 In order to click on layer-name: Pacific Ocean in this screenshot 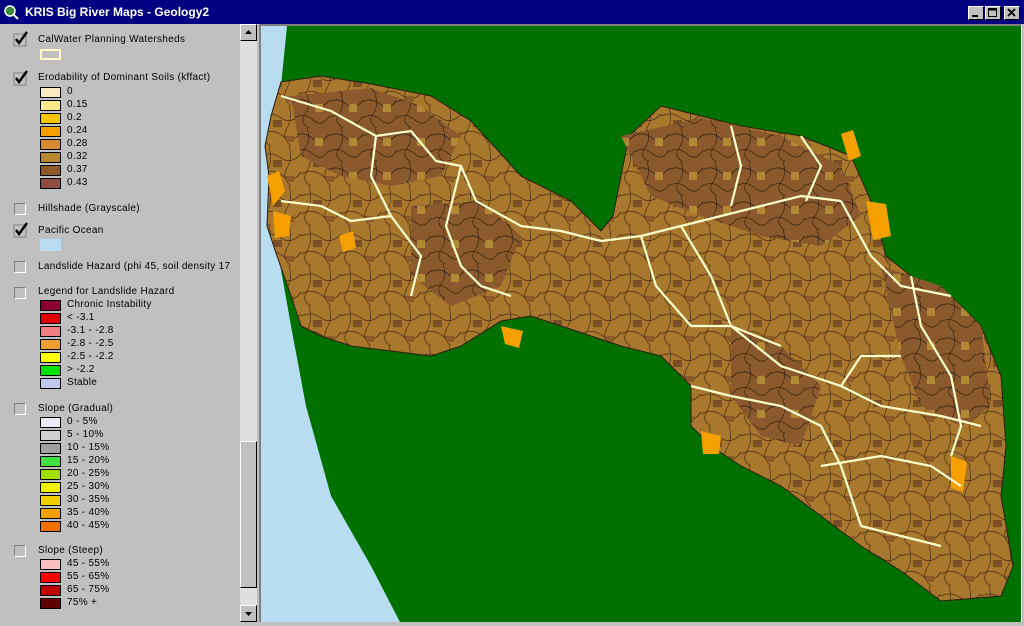, I will do `click(71, 230)`.